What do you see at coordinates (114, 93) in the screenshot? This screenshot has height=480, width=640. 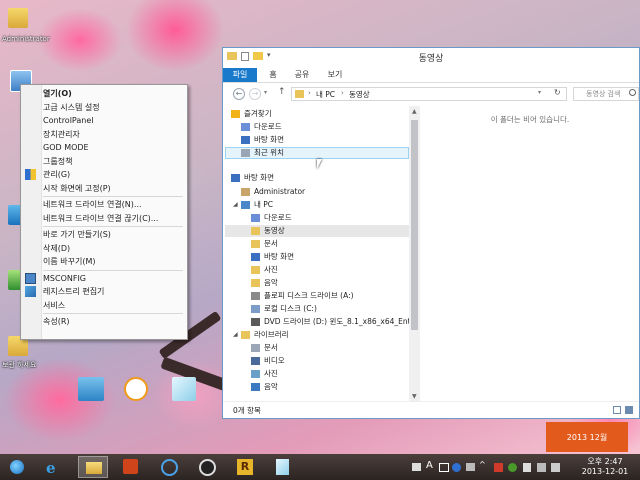 I see `menu-item: 열기(O)` at bounding box center [114, 93].